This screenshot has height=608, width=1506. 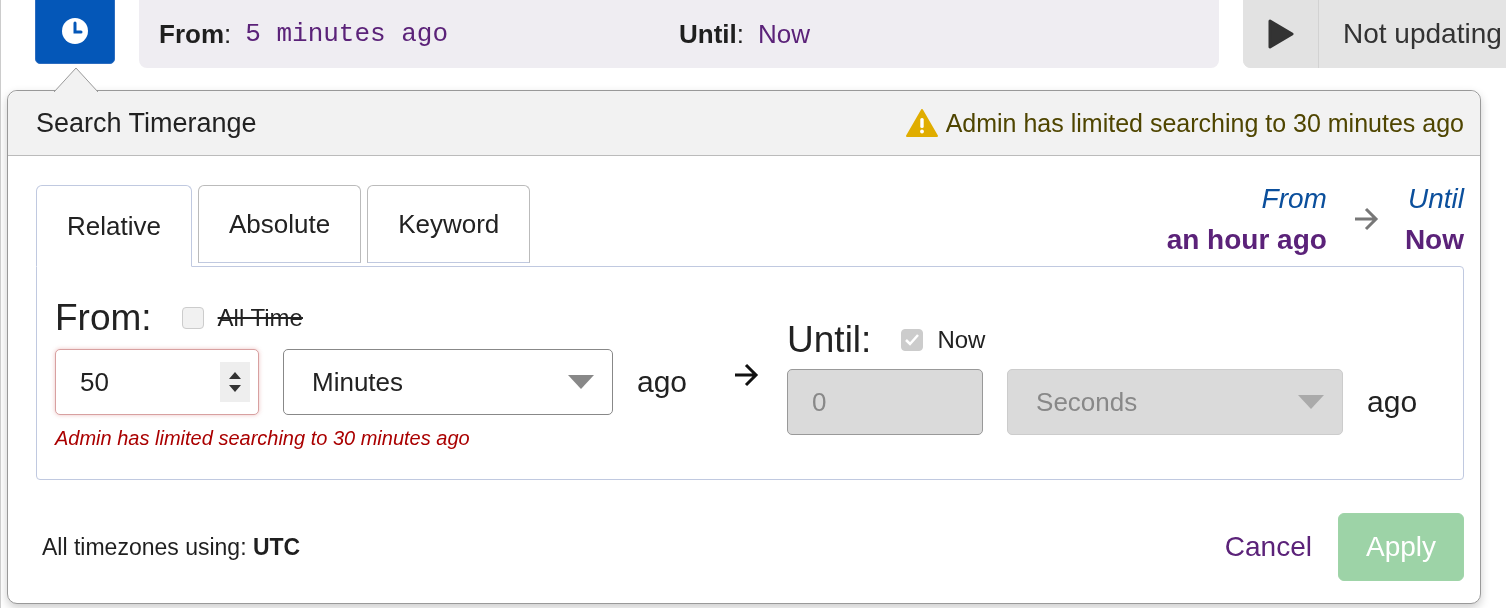 I want to click on summary-from-label: From, so click(x=1294, y=199).